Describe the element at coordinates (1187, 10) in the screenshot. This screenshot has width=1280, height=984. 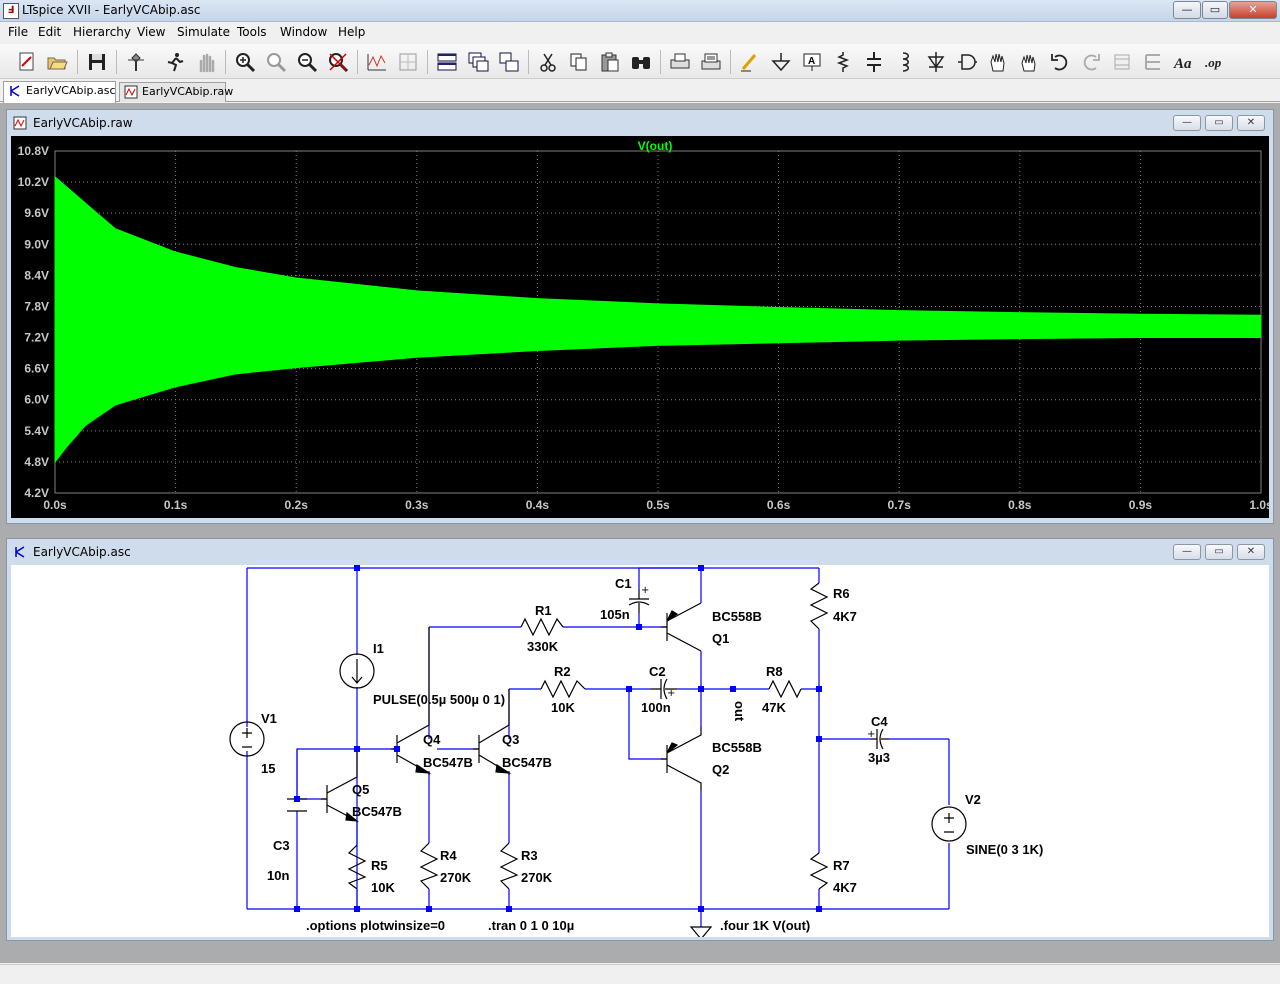
I see `minimize-button: —` at that location.